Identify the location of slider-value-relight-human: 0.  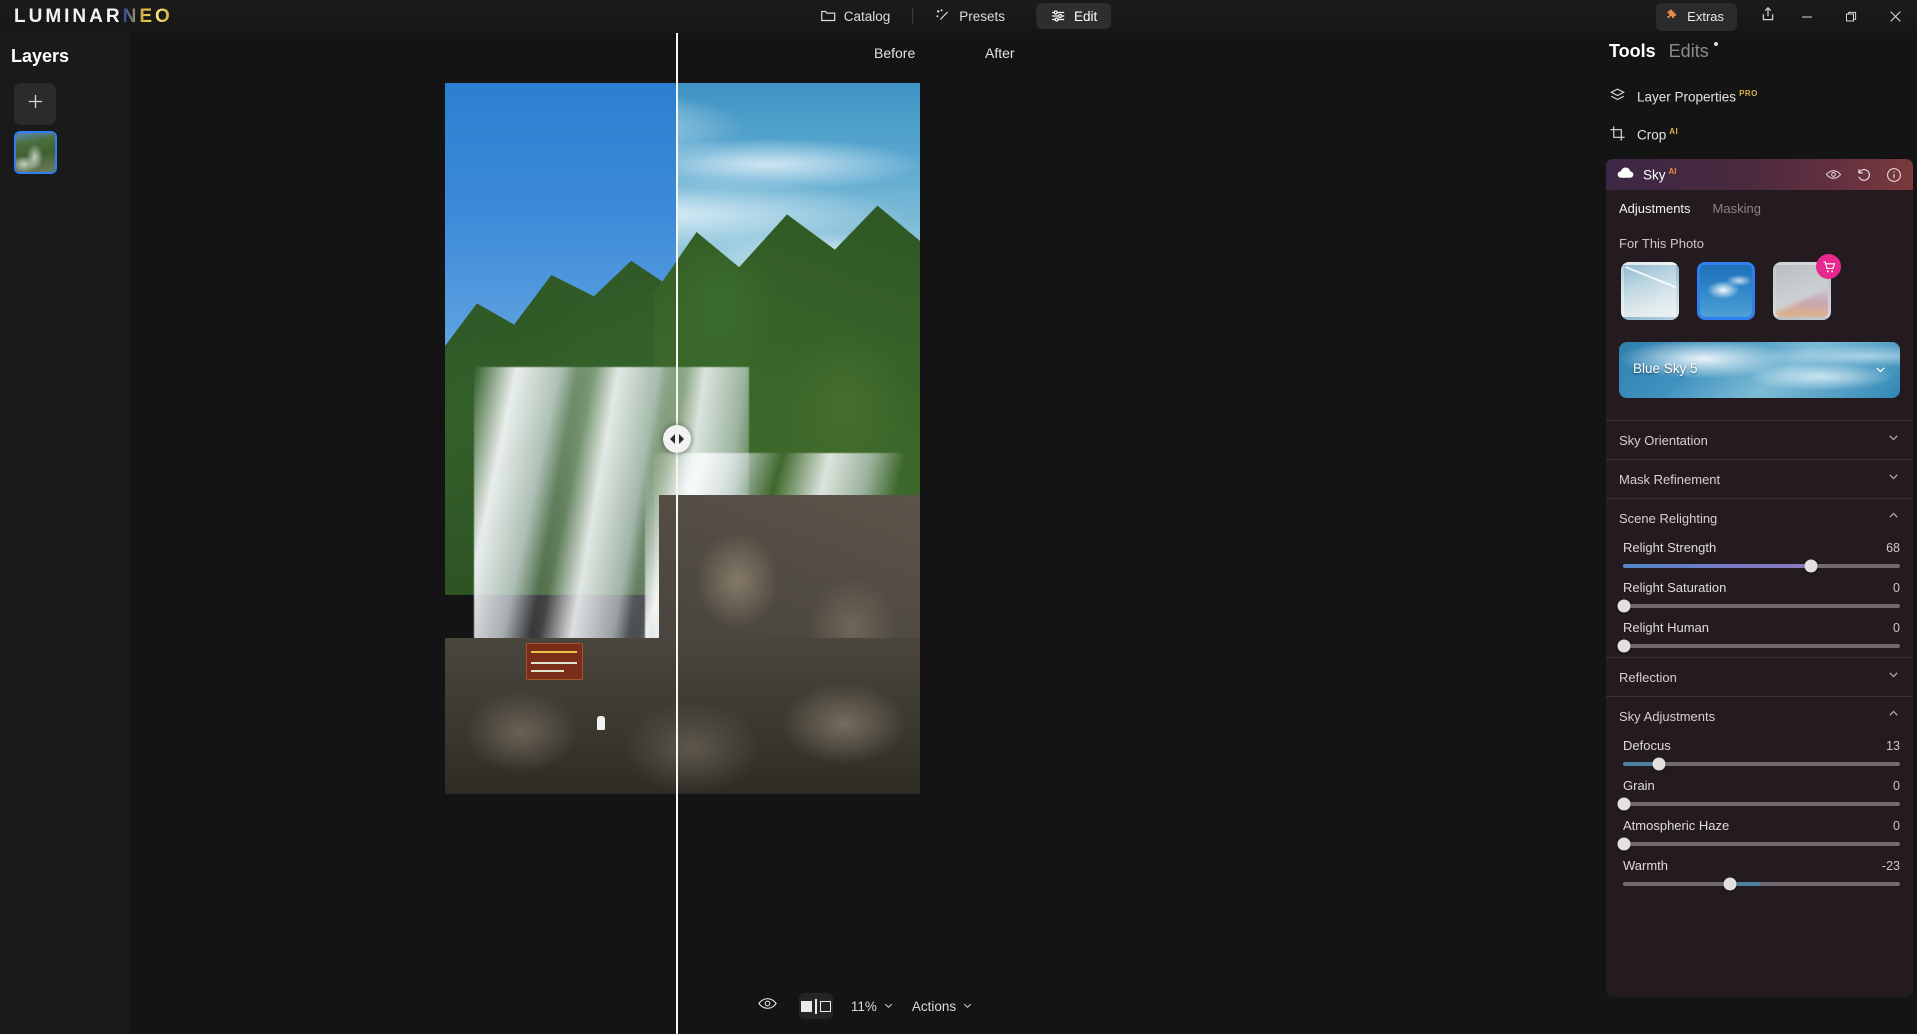
(1896, 628).